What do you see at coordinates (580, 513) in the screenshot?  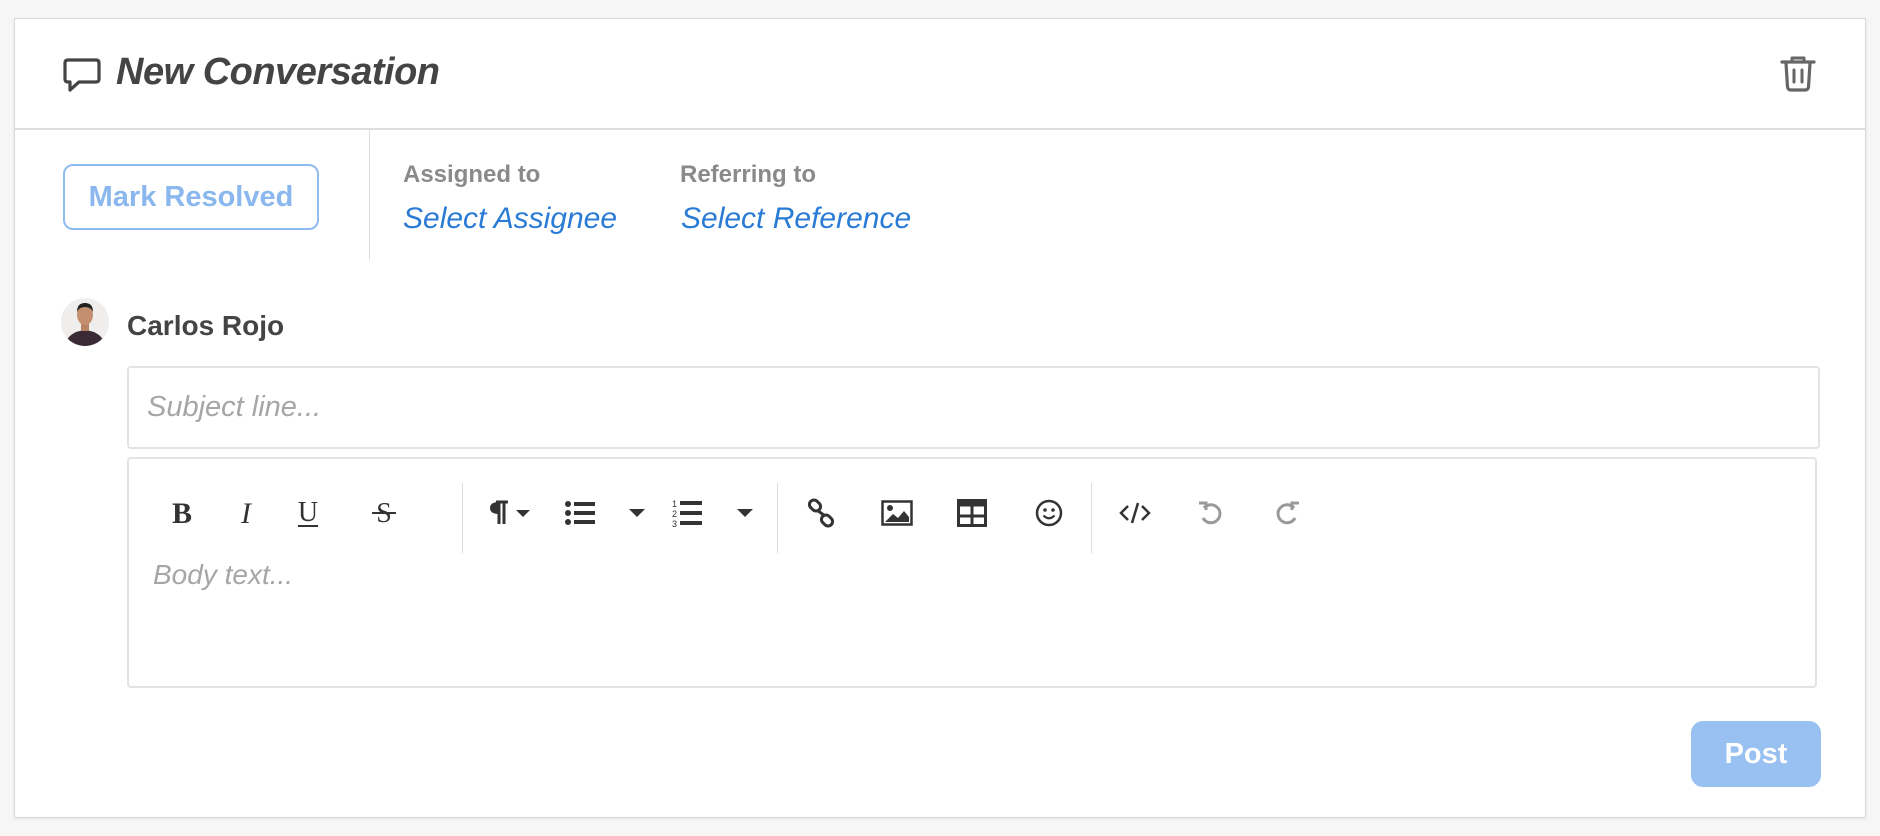 I see `bullet-list-icon` at bounding box center [580, 513].